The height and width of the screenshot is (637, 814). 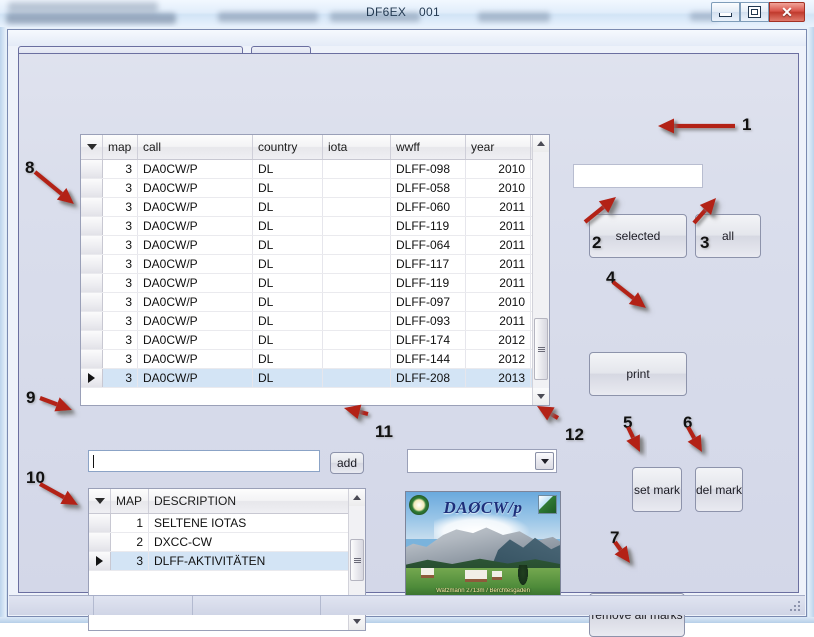 What do you see at coordinates (638, 374) in the screenshot?
I see `print-button: print` at bounding box center [638, 374].